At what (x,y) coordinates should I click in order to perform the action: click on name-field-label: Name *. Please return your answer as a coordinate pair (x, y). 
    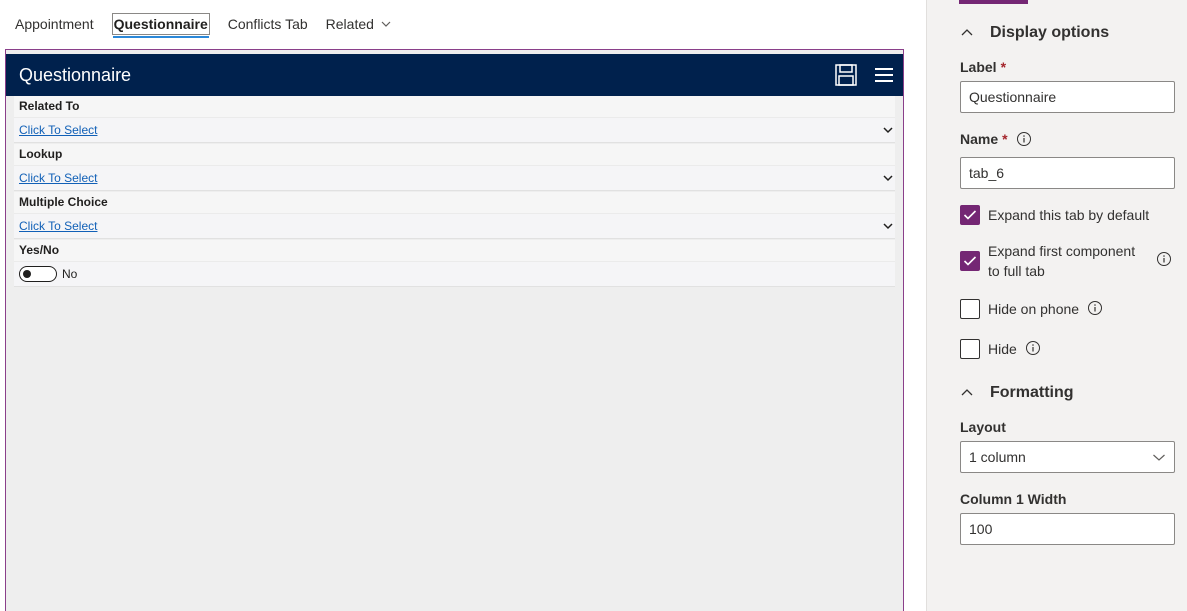
    Looking at the image, I should click on (996, 139).